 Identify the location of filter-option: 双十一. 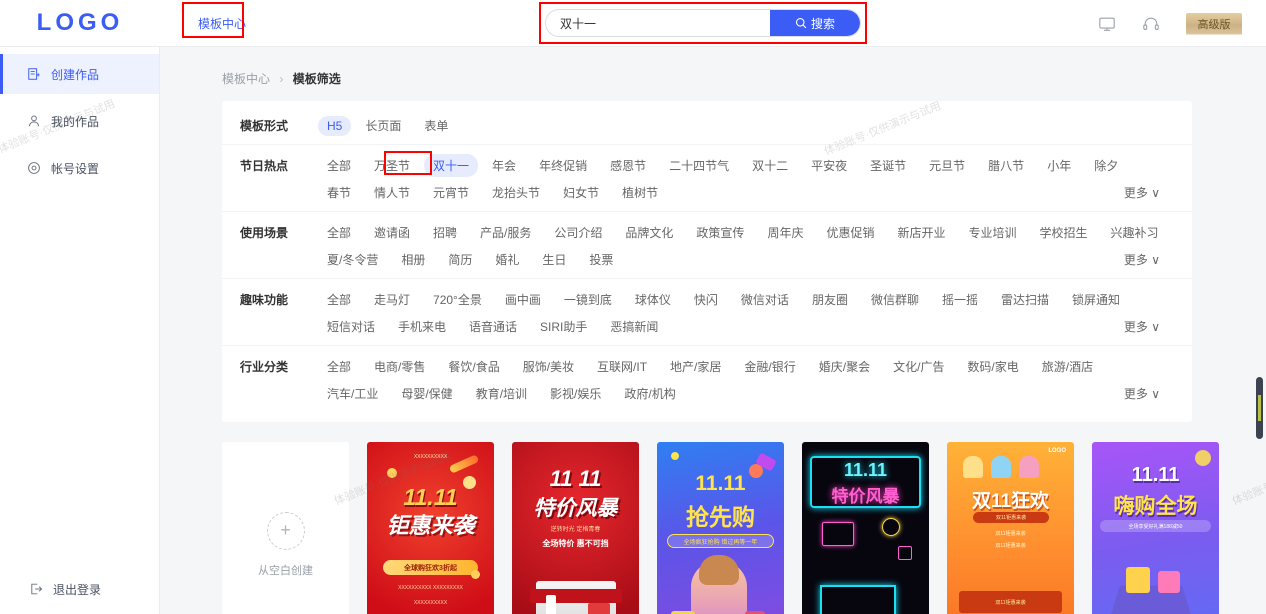
(451, 165).